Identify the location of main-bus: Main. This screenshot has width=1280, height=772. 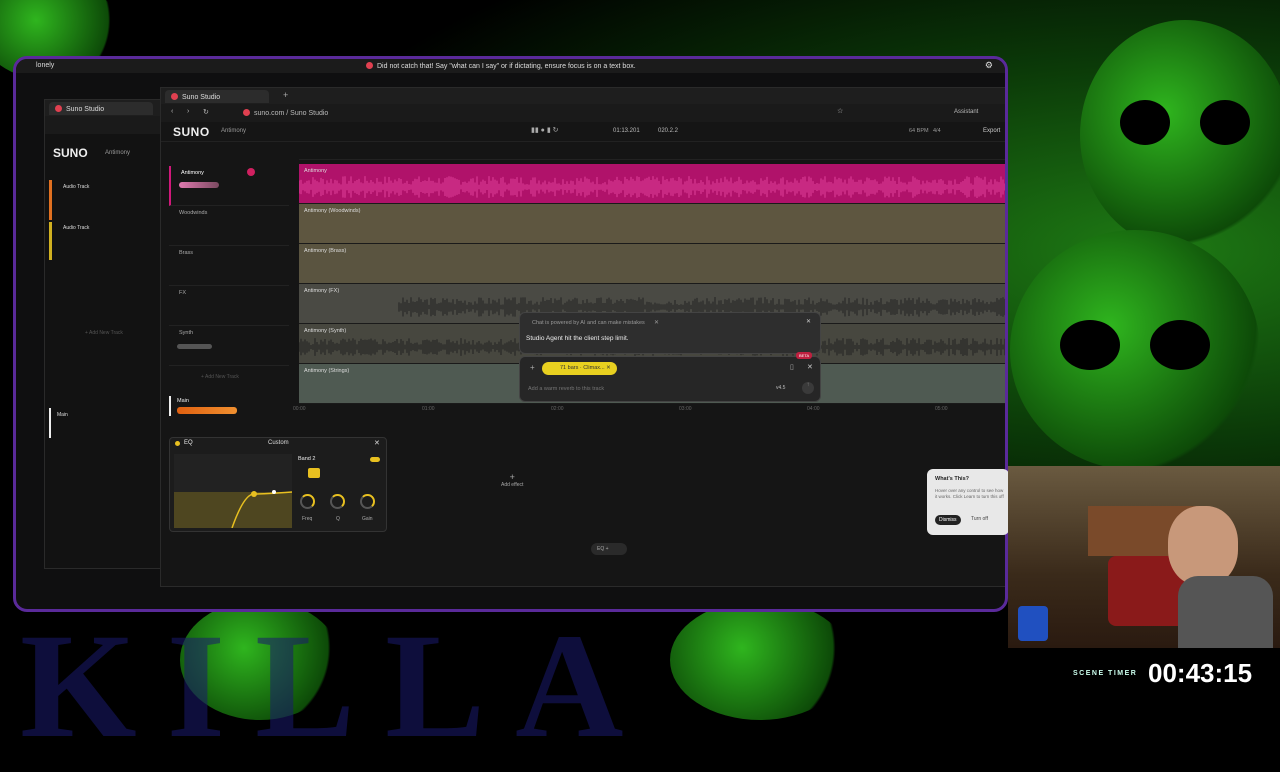
(229, 406).